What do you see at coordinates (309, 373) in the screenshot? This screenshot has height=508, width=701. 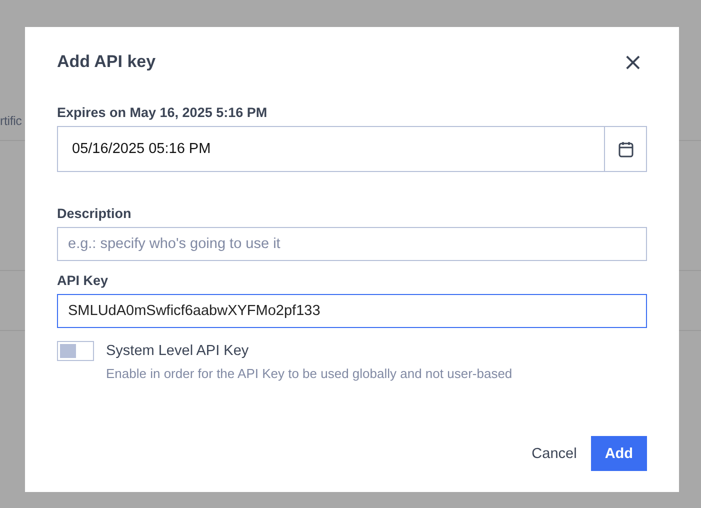 I see `hint-text: Enable in order for the API Key to be used globally and not user-based` at bounding box center [309, 373].